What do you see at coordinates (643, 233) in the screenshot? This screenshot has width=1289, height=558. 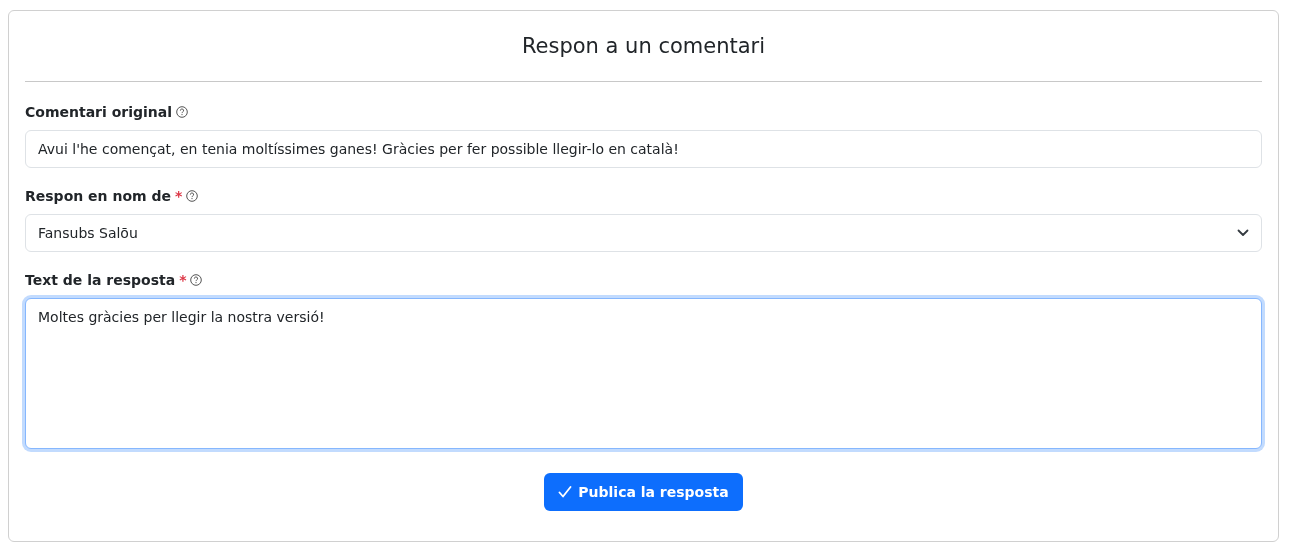 I see `dropdown-field: Fansubs Salōu` at bounding box center [643, 233].